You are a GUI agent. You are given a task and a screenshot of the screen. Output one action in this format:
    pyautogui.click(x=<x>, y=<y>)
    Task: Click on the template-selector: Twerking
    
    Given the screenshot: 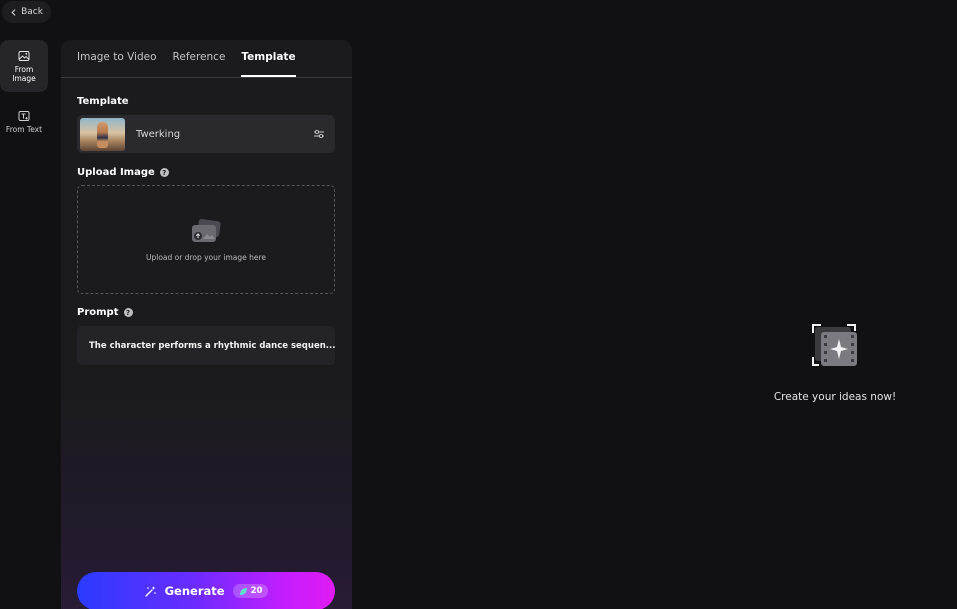 What is the action you would take?
    pyautogui.click(x=206, y=134)
    